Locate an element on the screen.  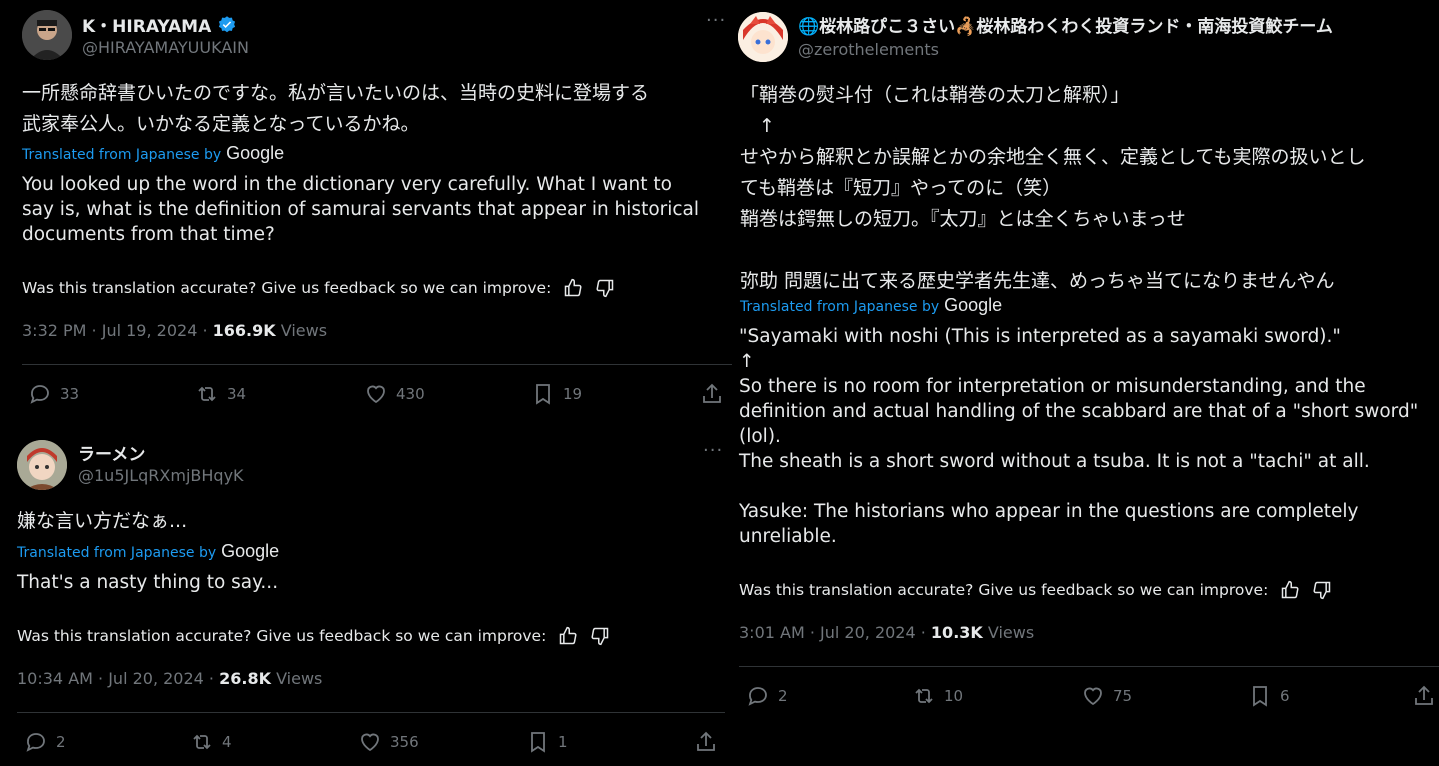
display-name: 🌐桜林路ぴこ３さい🦂桜林路わくわく投資ランド・南海投資鮫チーム is located at coordinates (1065, 24).